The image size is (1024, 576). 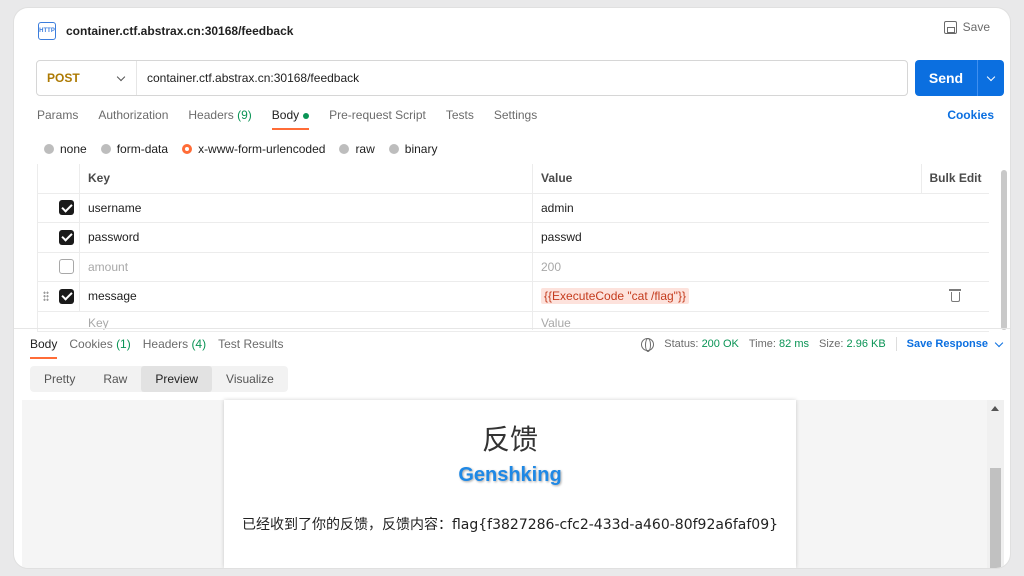 What do you see at coordinates (306, 320) in the screenshot?
I see `key-placeholder: Key` at bounding box center [306, 320].